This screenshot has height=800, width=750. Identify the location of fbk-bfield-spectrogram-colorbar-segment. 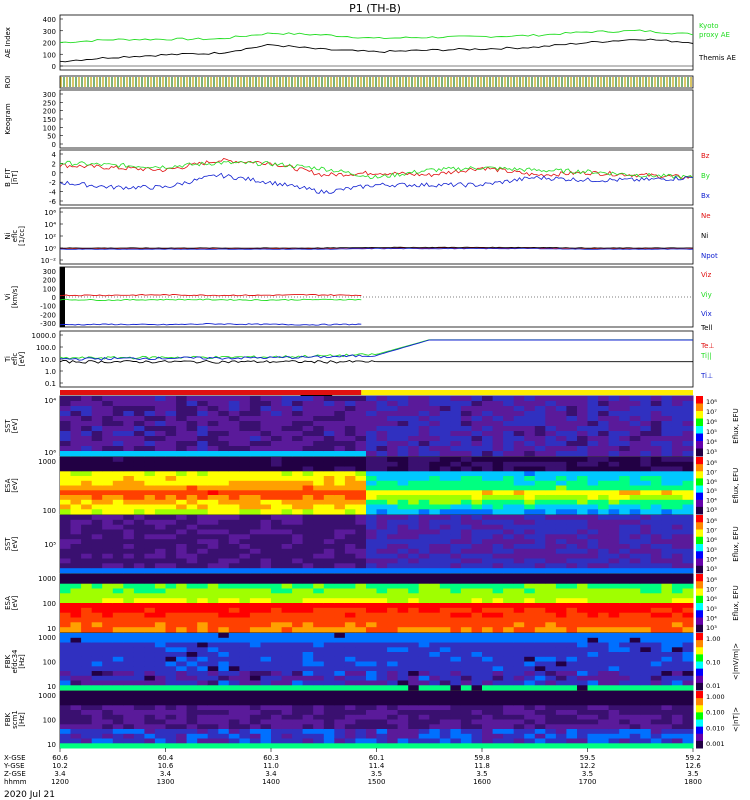
(699, 723).